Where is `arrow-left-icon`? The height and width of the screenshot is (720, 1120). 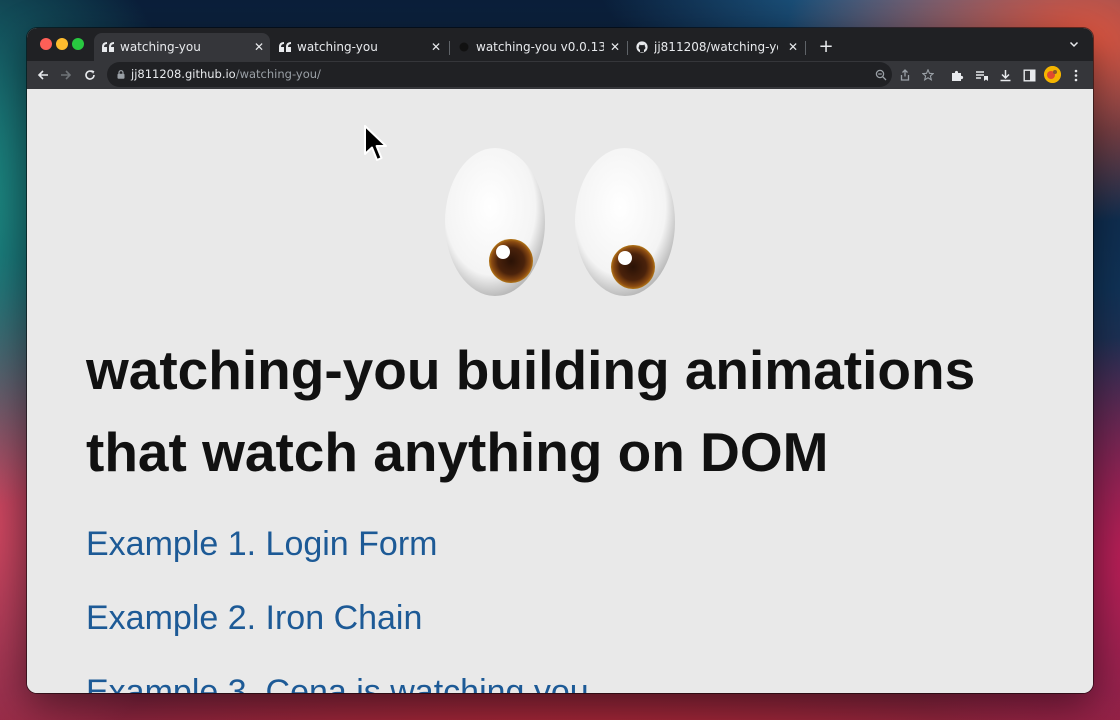
arrow-left-icon is located at coordinates (42, 75).